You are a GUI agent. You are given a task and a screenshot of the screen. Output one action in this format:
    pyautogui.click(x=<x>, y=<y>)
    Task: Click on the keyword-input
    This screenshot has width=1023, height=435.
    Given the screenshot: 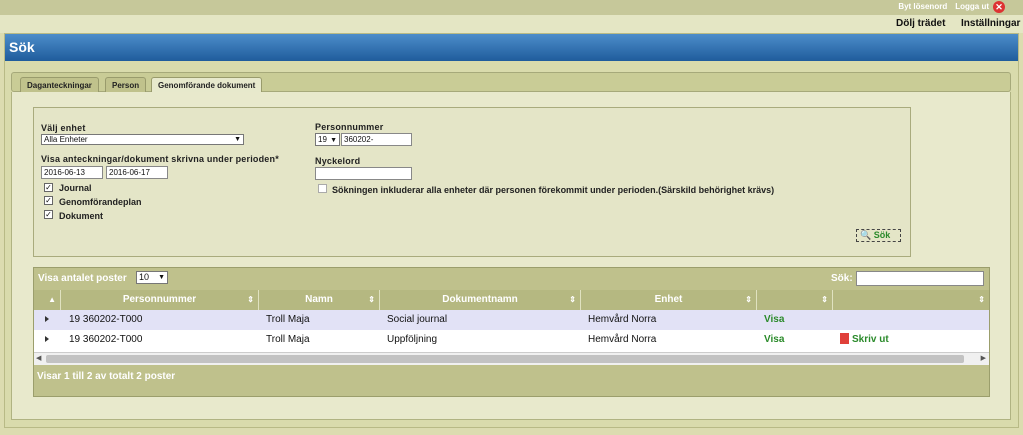 What is the action you would take?
    pyautogui.click(x=363, y=173)
    